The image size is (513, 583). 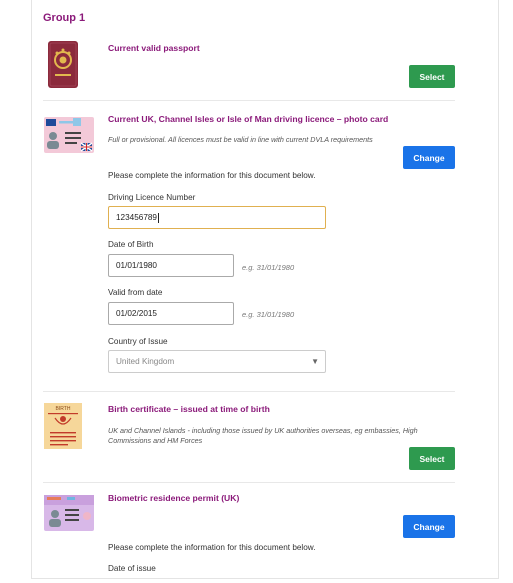 What do you see at coordinates (158, 217) in the screenshot?
I see `text-caret` at bounding box center [158, 217].